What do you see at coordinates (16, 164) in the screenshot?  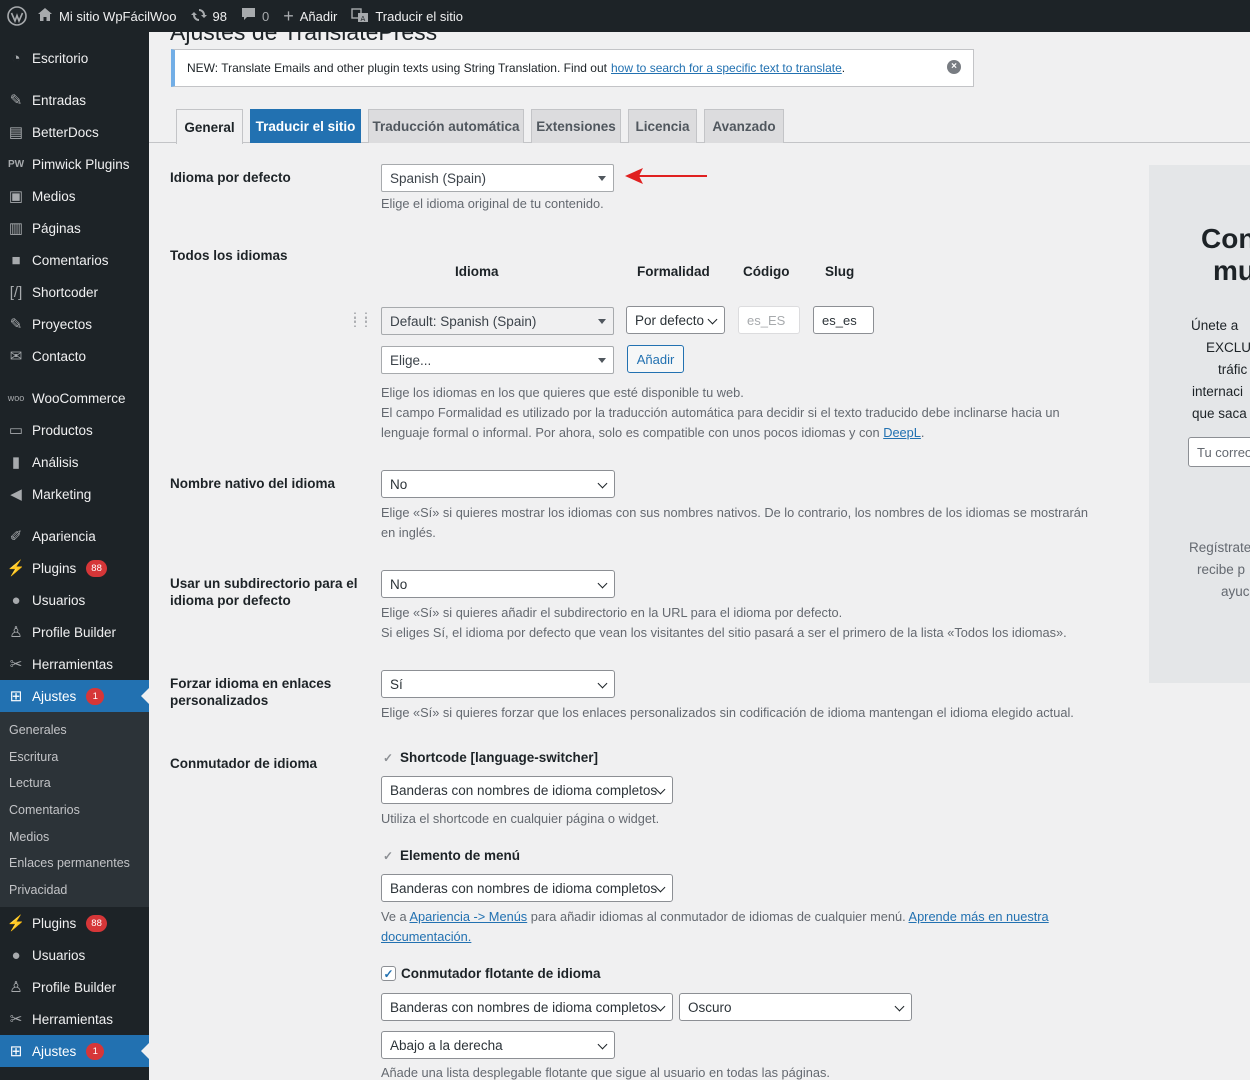 I see `pw-icon: PW` at bounding box center [16, 164].